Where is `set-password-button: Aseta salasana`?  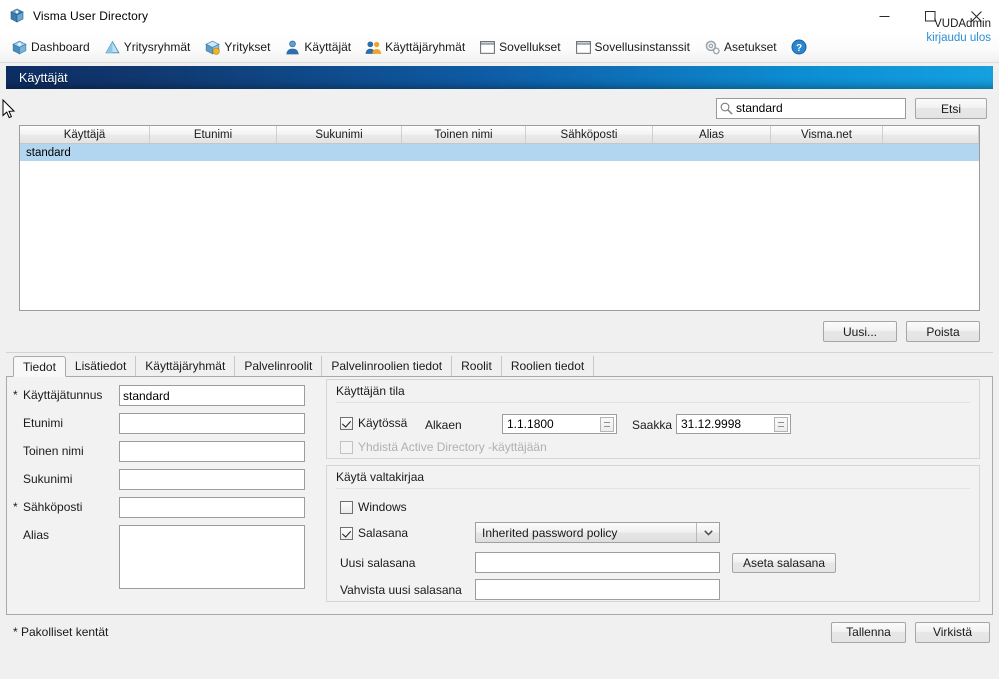
set-password-button: Aseta salasana is located at coordinates (784, 563).